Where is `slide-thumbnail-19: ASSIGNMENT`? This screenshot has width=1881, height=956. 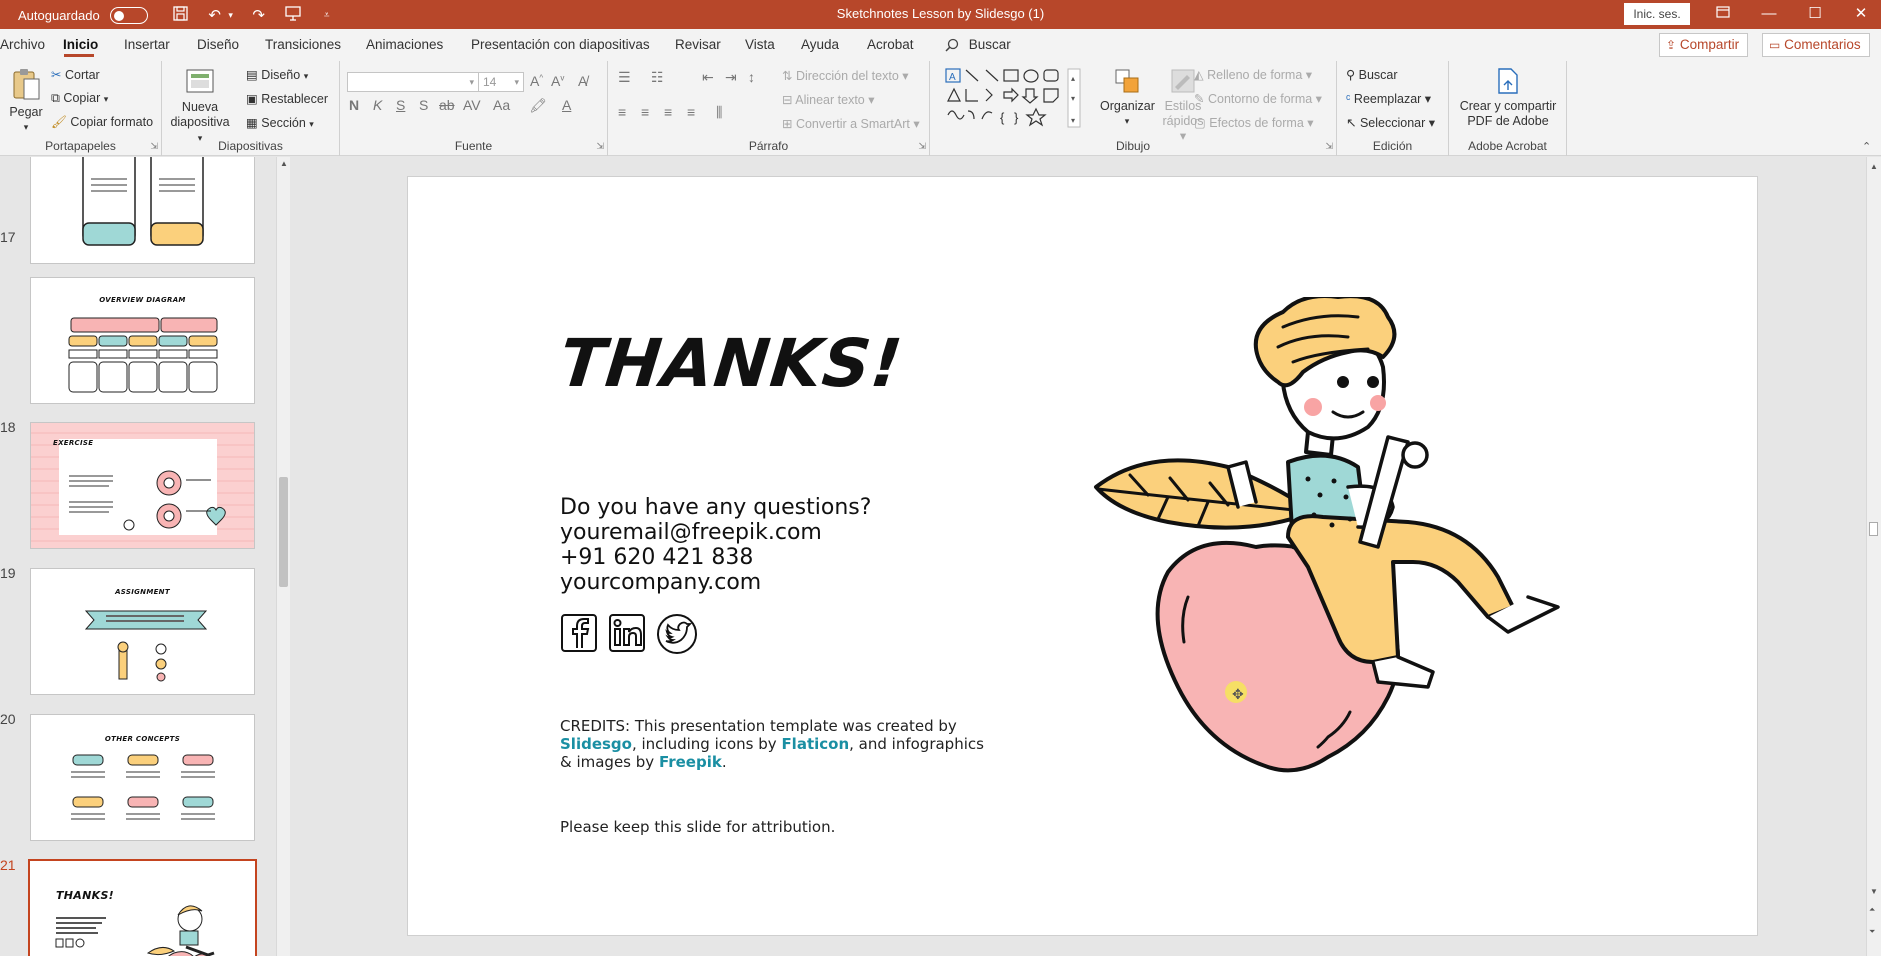 slide-thumbnail-19: ASSIGNMENT is located at coordinates (142, 631).